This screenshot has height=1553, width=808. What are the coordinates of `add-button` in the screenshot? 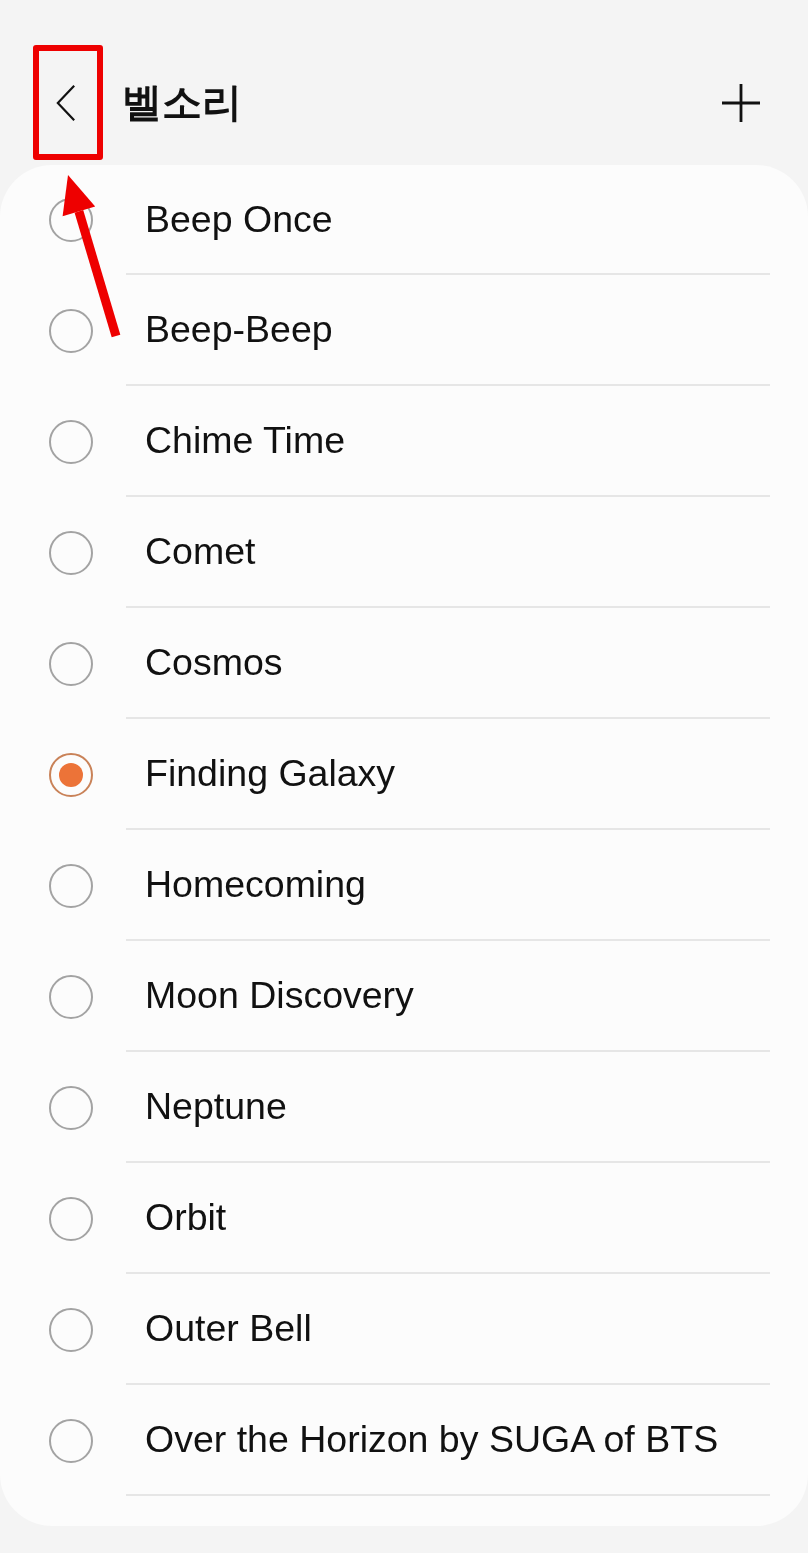 It's located at (741, 102).